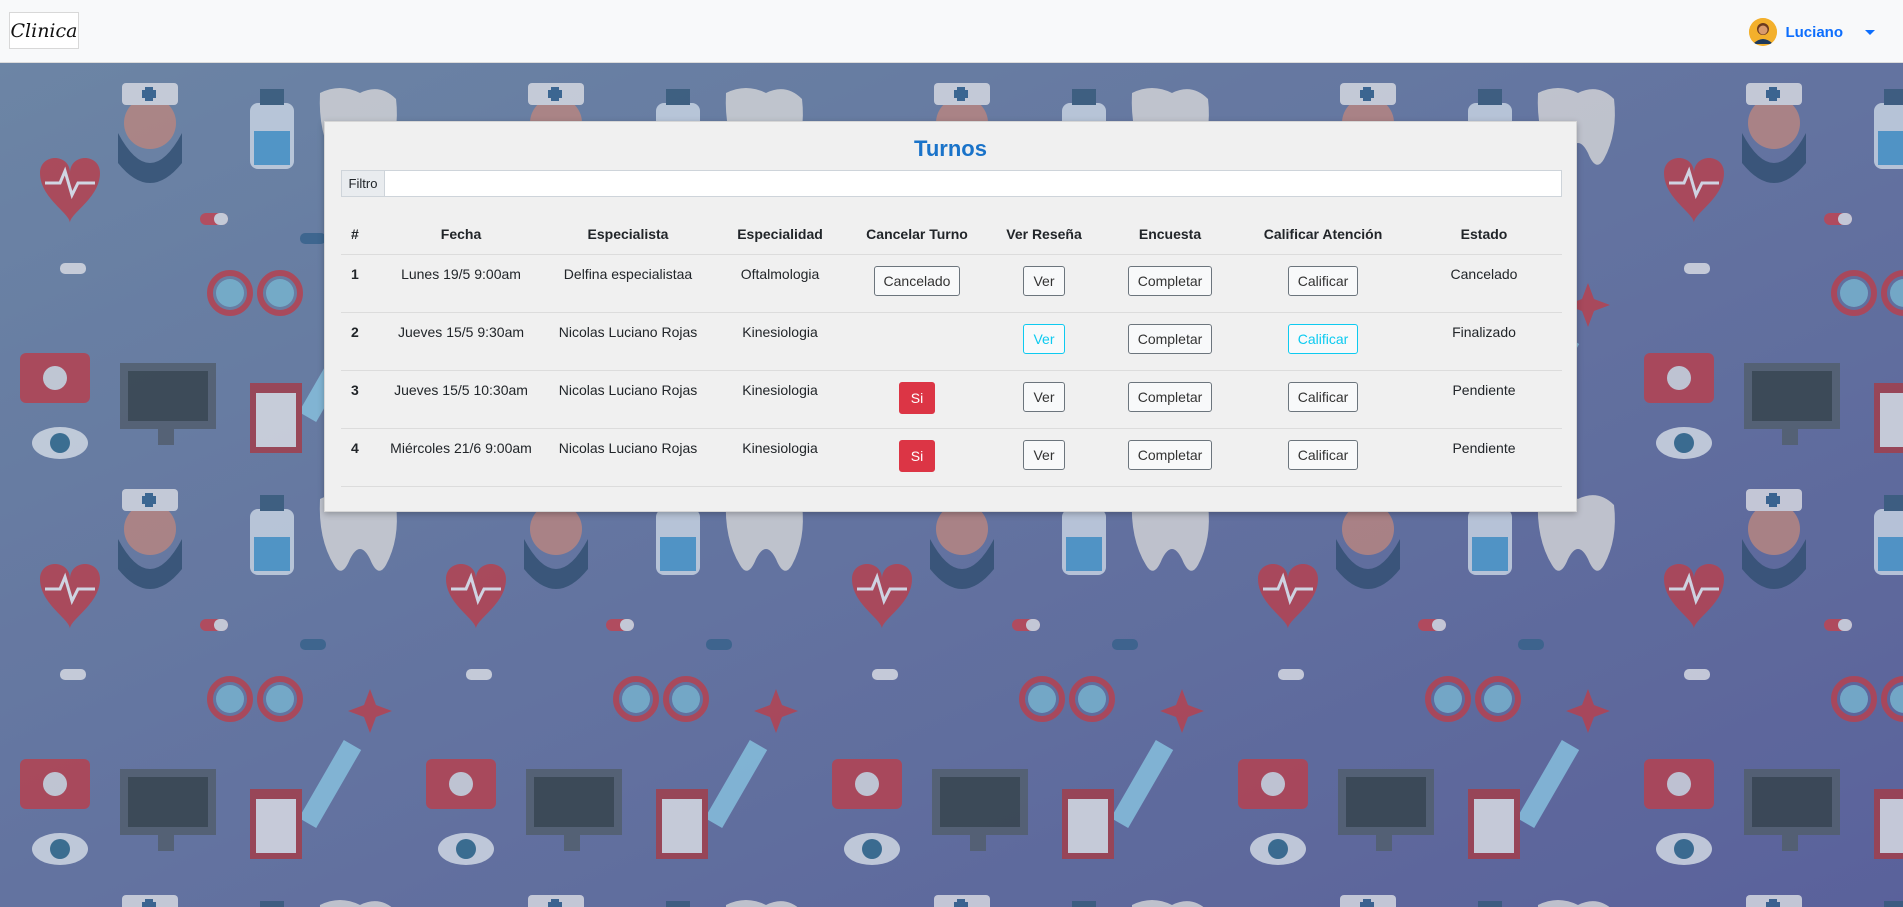 The width and height of the screenshot is (1903, 907). Describe the element at coordinates (628, 283) in the screenshot. I see `cell-especialista: Delfina especialistaa` at that location.